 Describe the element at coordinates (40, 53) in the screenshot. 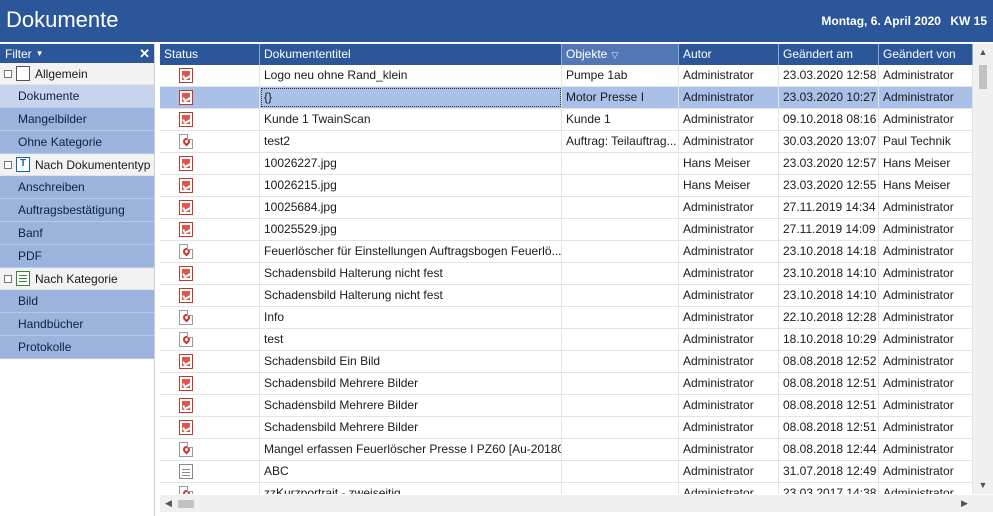

I see `chevron-down-icon: ▼` at that location.